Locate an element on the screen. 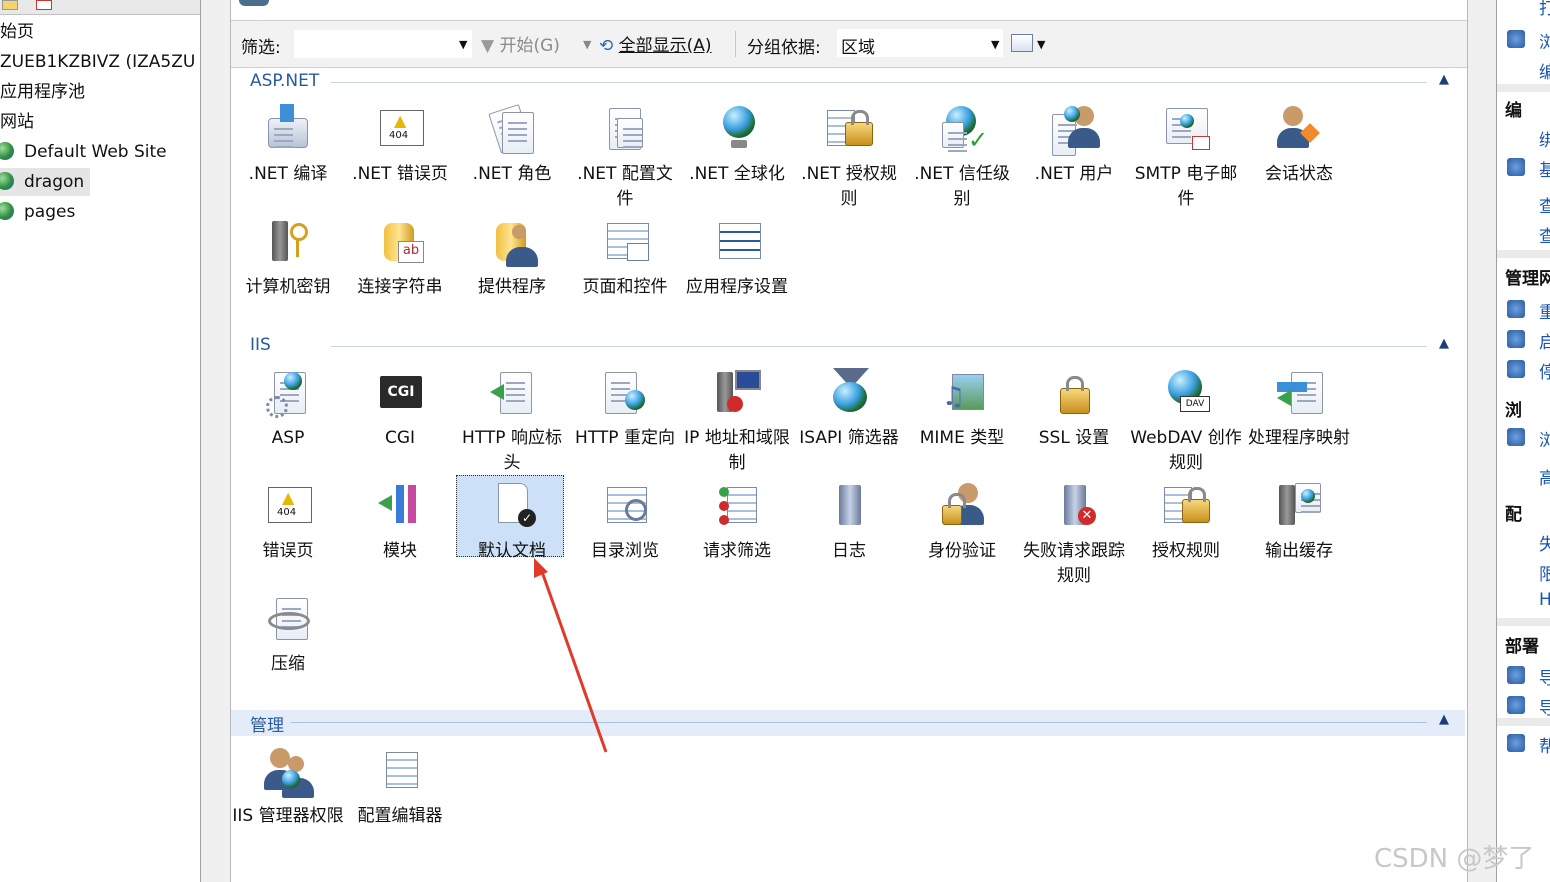  feature-ip-restrict: IP 地址和域限制 is located at coordinates (737, 423).